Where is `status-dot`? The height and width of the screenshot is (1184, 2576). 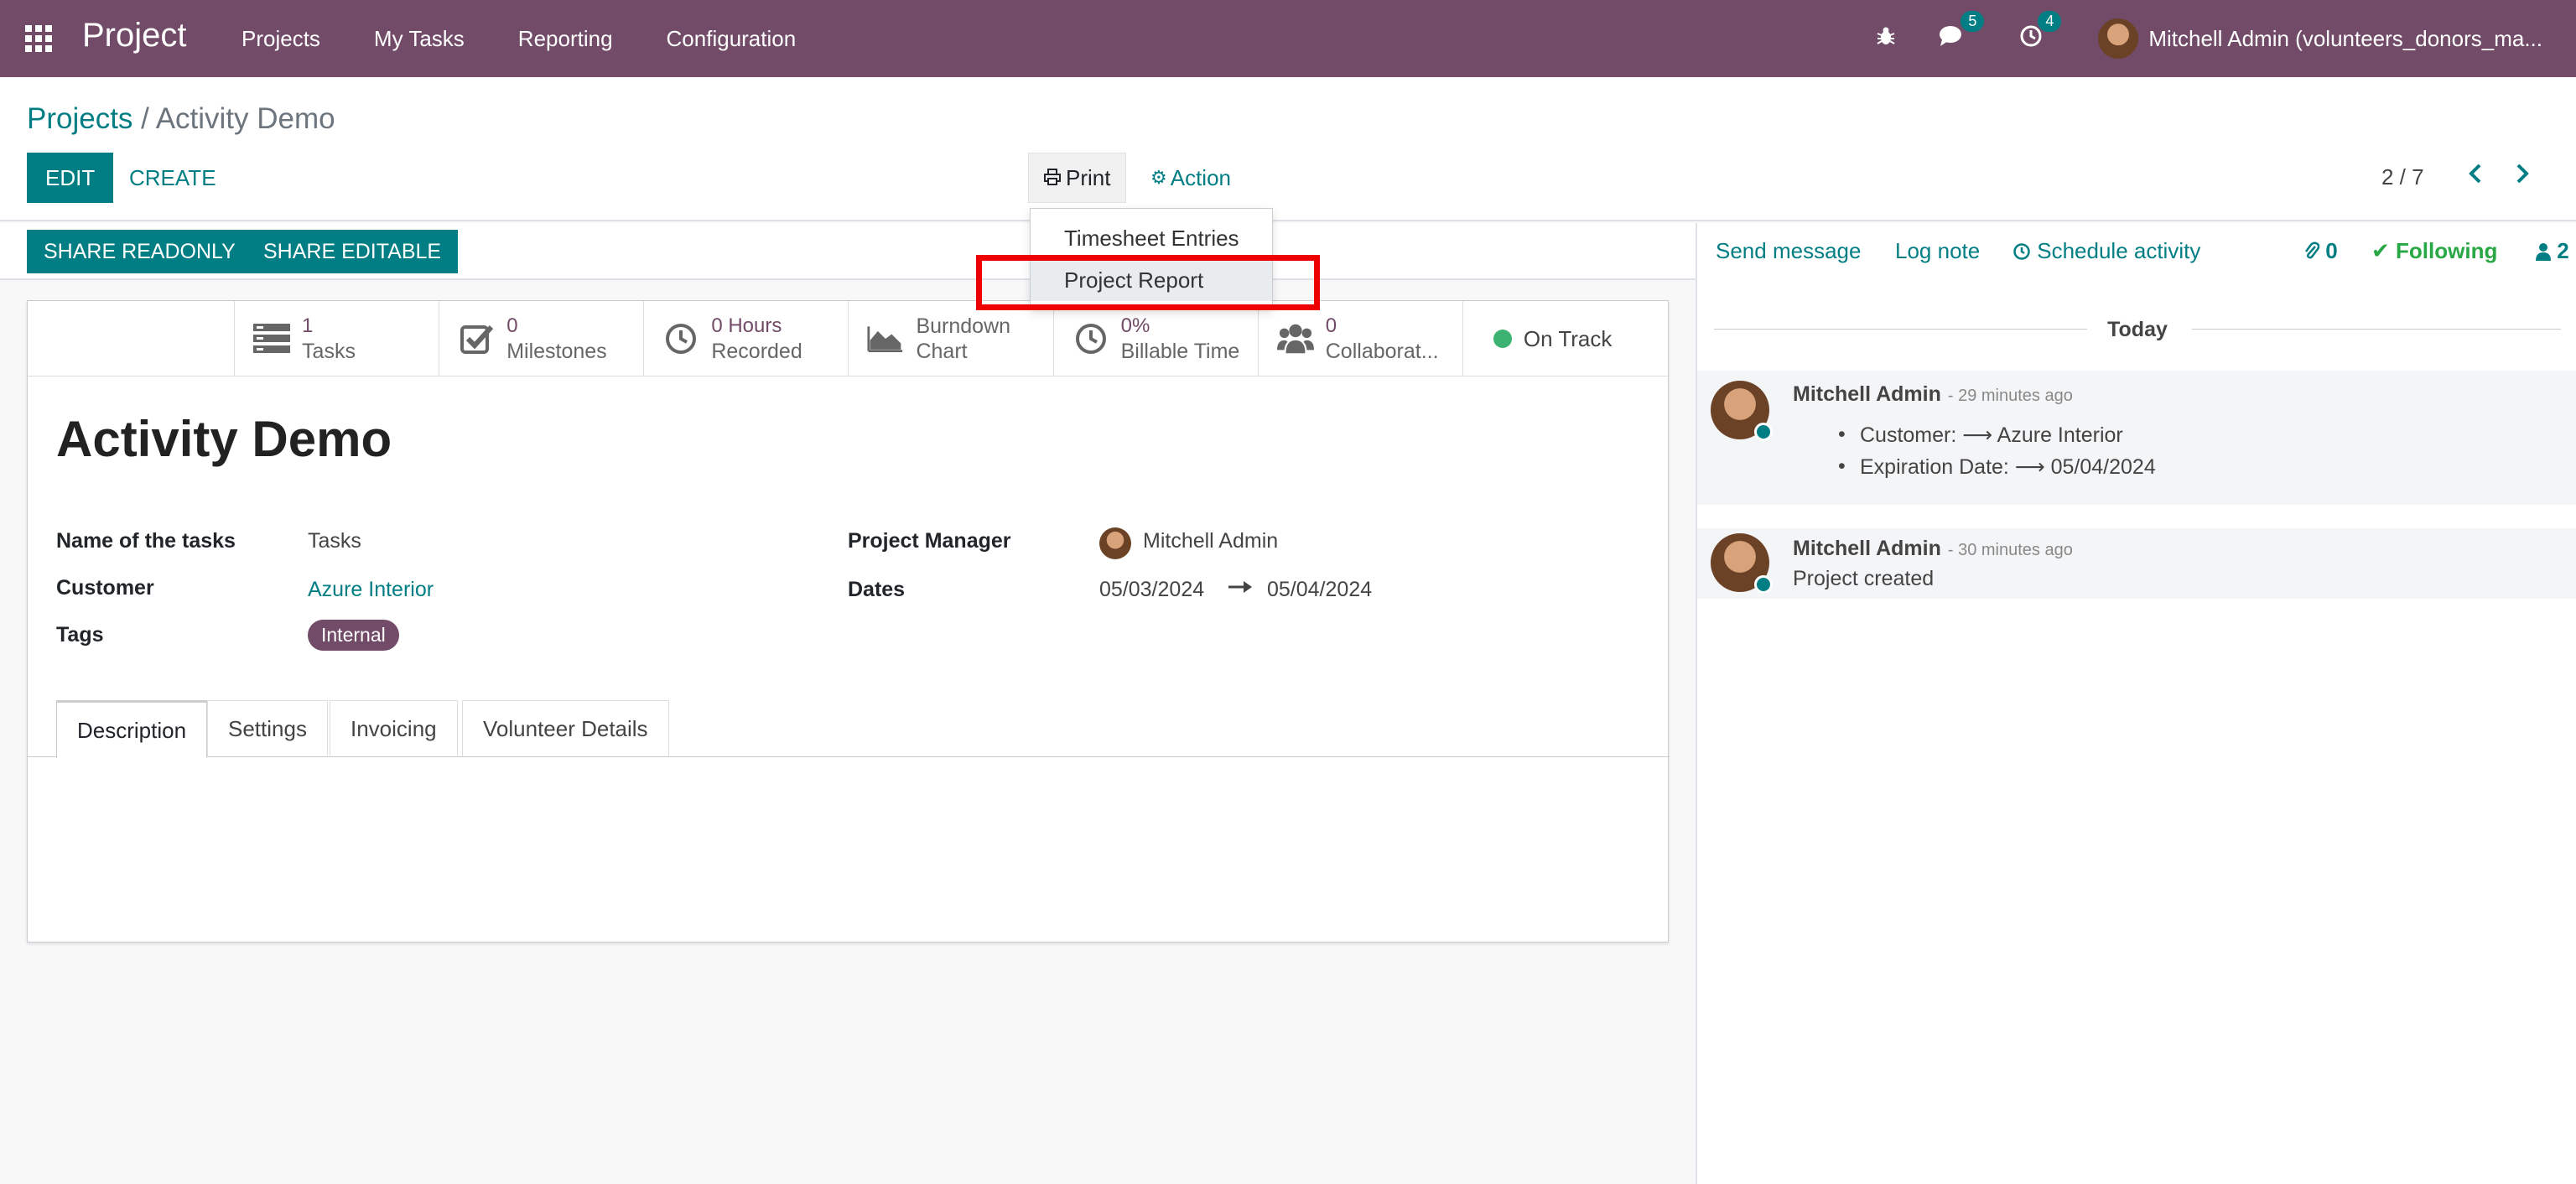 status-dot is located at coordinates (1502, 339).